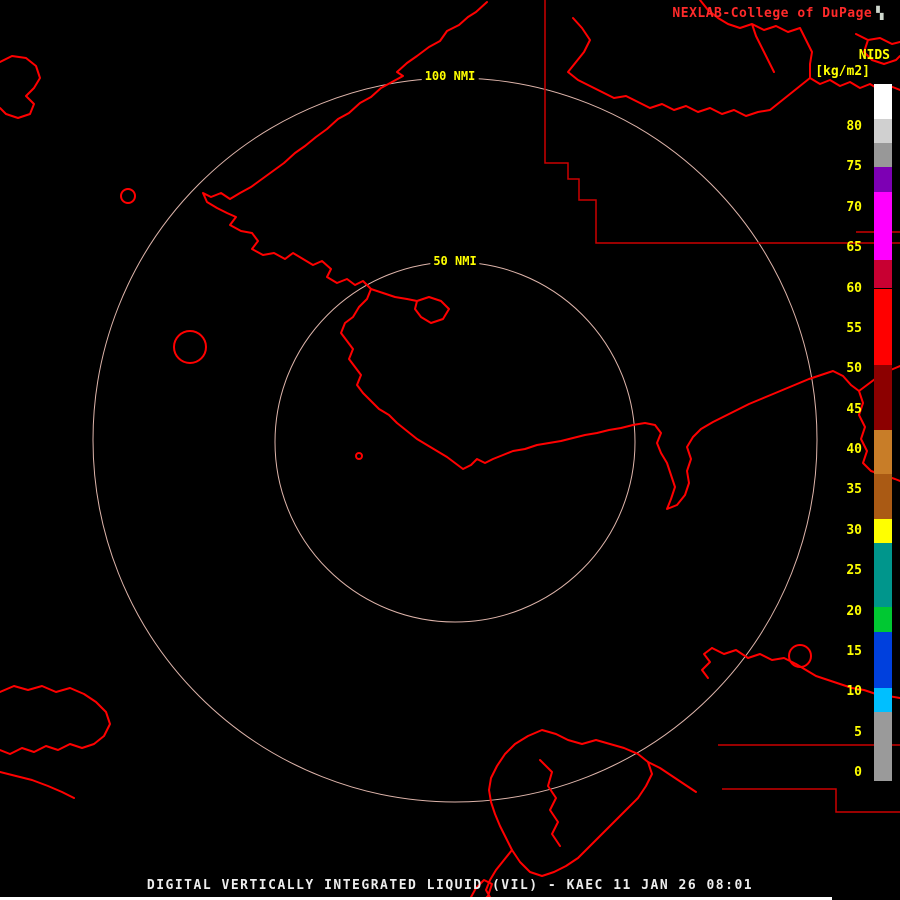  I want to click on island-ring-west, so click(190, 347).